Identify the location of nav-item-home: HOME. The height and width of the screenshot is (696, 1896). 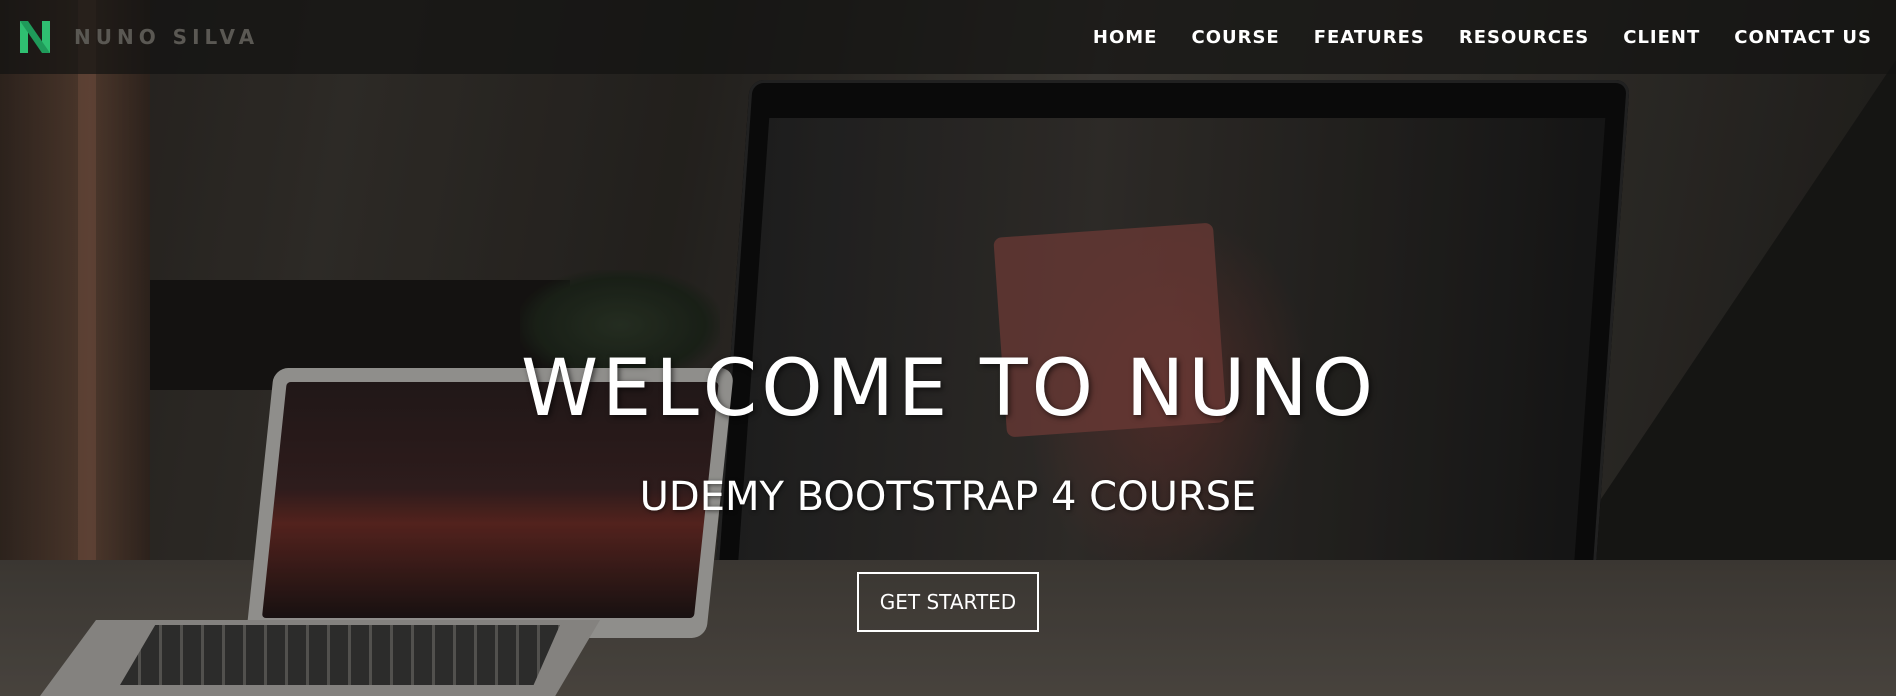
(1125, 37).